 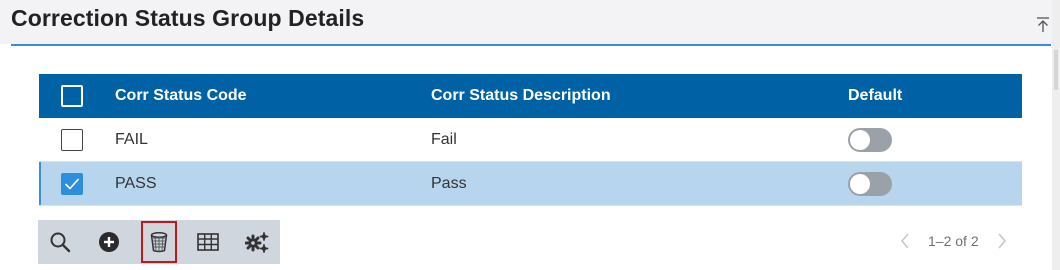 What do you see at coordinates (639, 96) in the screenshot?
I see `column-header-description: Corr Status Description` at bounding box center [639, 96].